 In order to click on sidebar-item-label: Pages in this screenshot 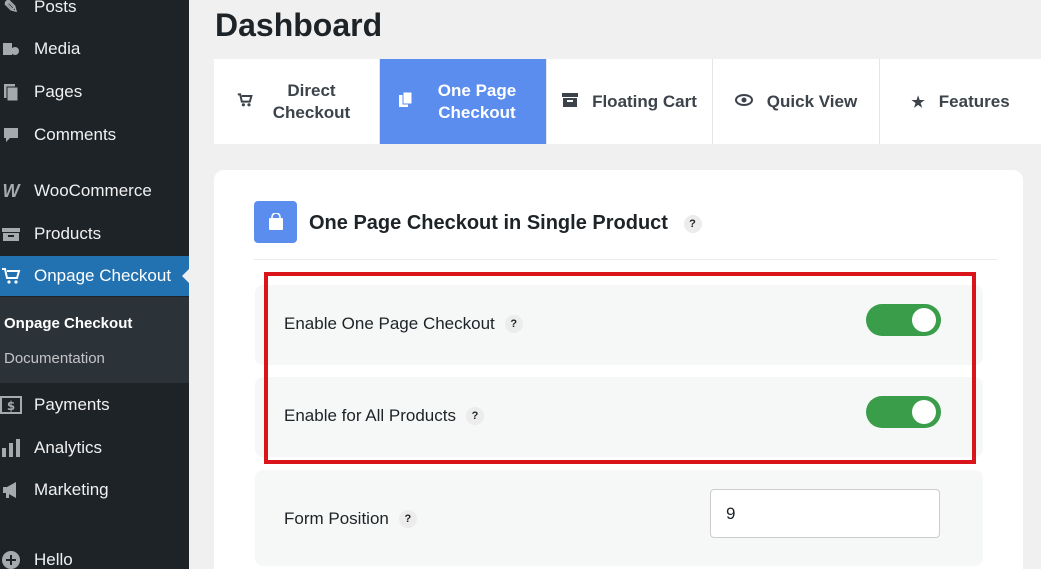, I will do `click(58, 91)`.